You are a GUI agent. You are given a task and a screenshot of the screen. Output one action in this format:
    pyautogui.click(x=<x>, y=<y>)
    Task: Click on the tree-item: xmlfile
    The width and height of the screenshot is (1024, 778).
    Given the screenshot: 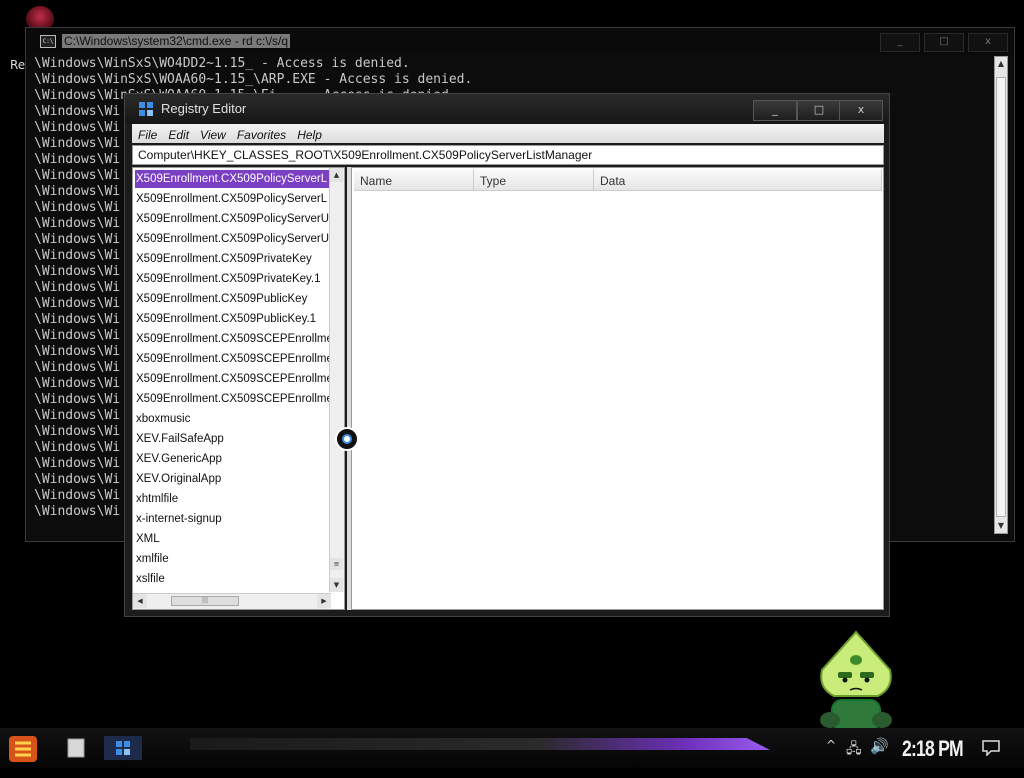 What is the action you would take?
    pyautogui.click(x=233, y=559)
    